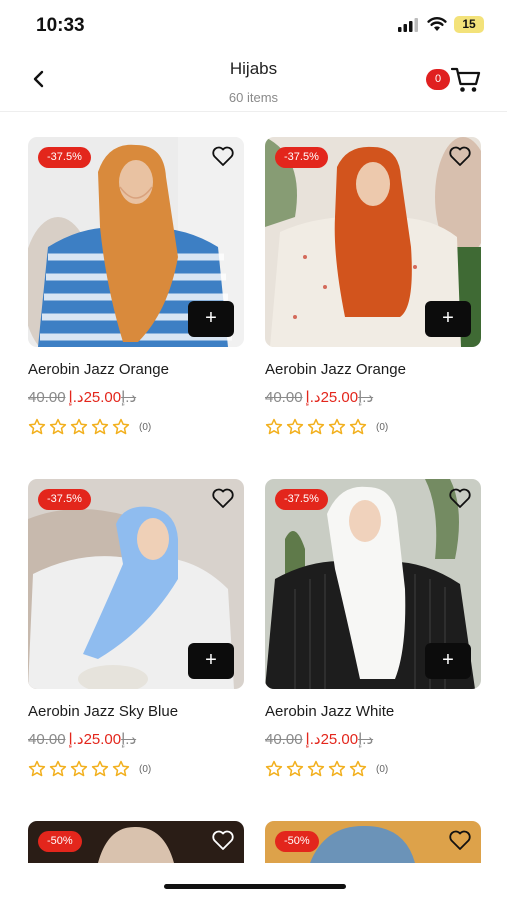 The width and height of the screenshot is (507, 900). What do you see at coordinates (255, 886) in the screenshot?
I see `home-indicator` at bounding box center [255, 886].